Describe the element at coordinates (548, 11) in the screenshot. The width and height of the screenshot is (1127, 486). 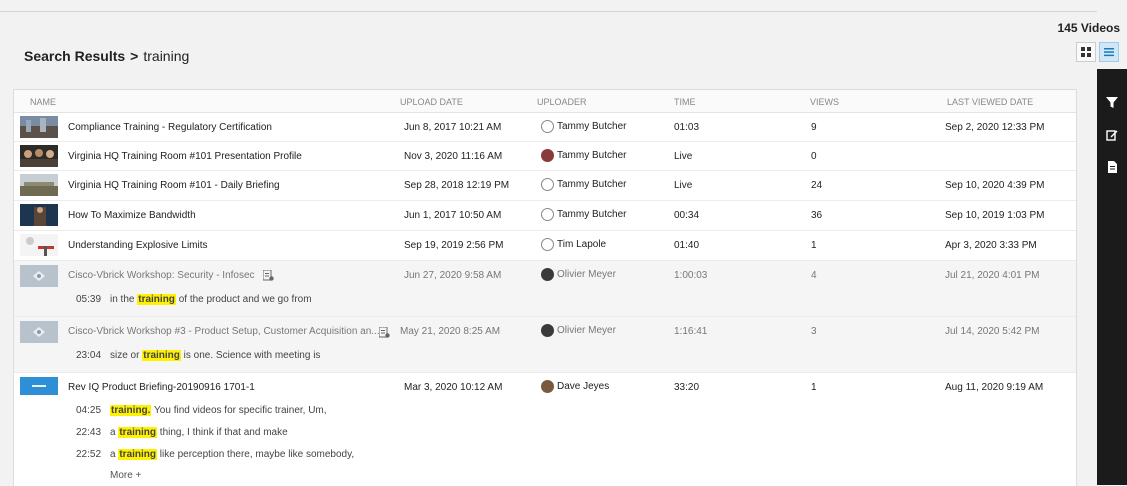
I see `top-divider` at that location.